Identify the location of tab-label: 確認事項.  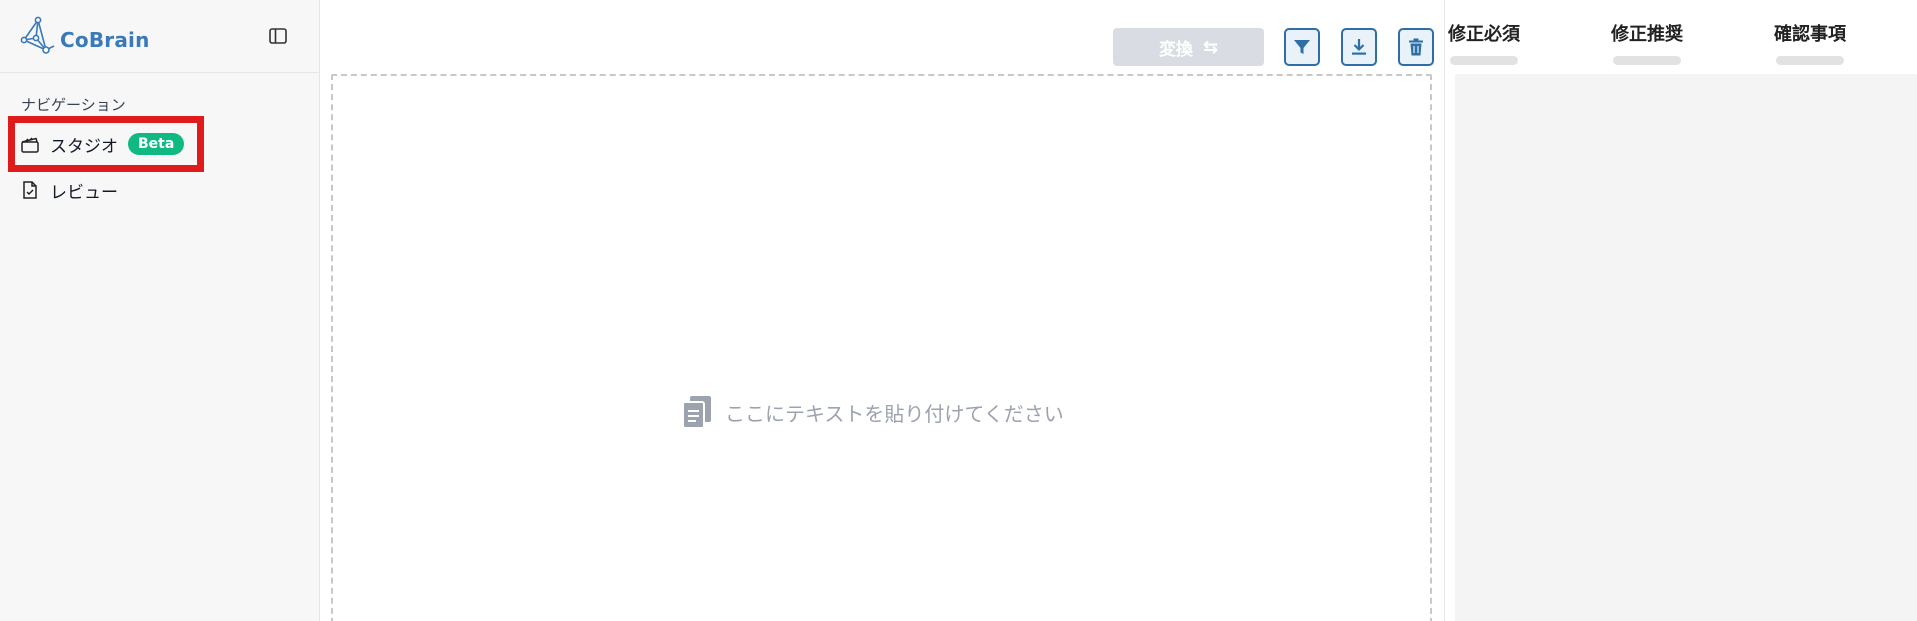
(1810, 34).